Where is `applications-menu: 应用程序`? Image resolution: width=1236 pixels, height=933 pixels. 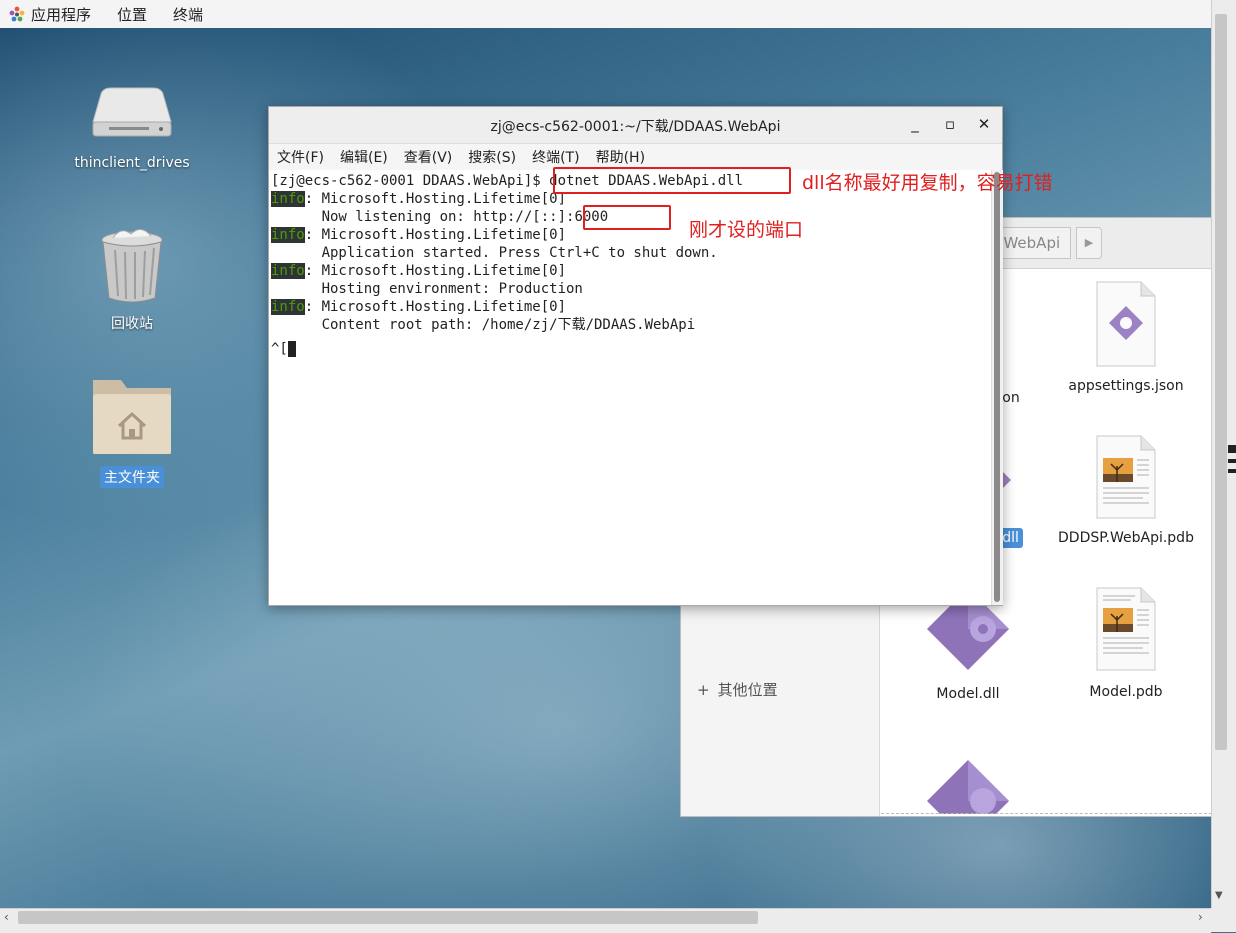 applications-menu: 应用程序 is located at coordinates (50, 14).